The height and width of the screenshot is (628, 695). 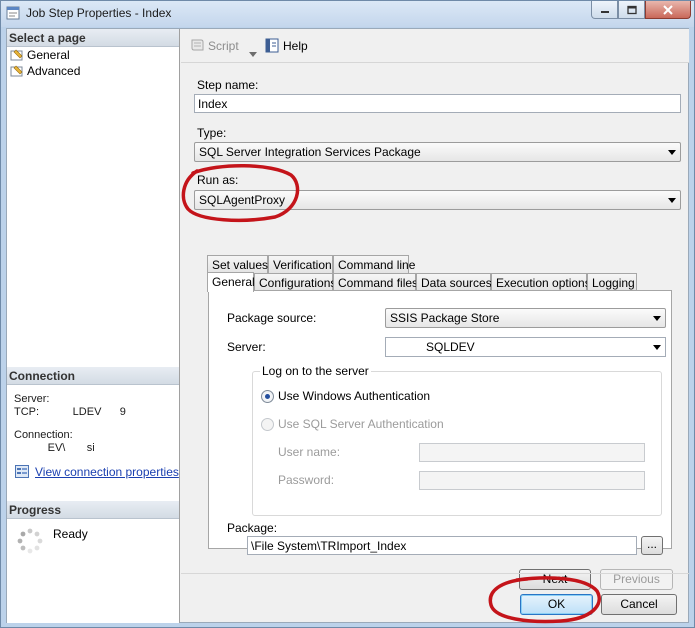 I want to click on progress-status: Ready, so click(x=70, y=534).